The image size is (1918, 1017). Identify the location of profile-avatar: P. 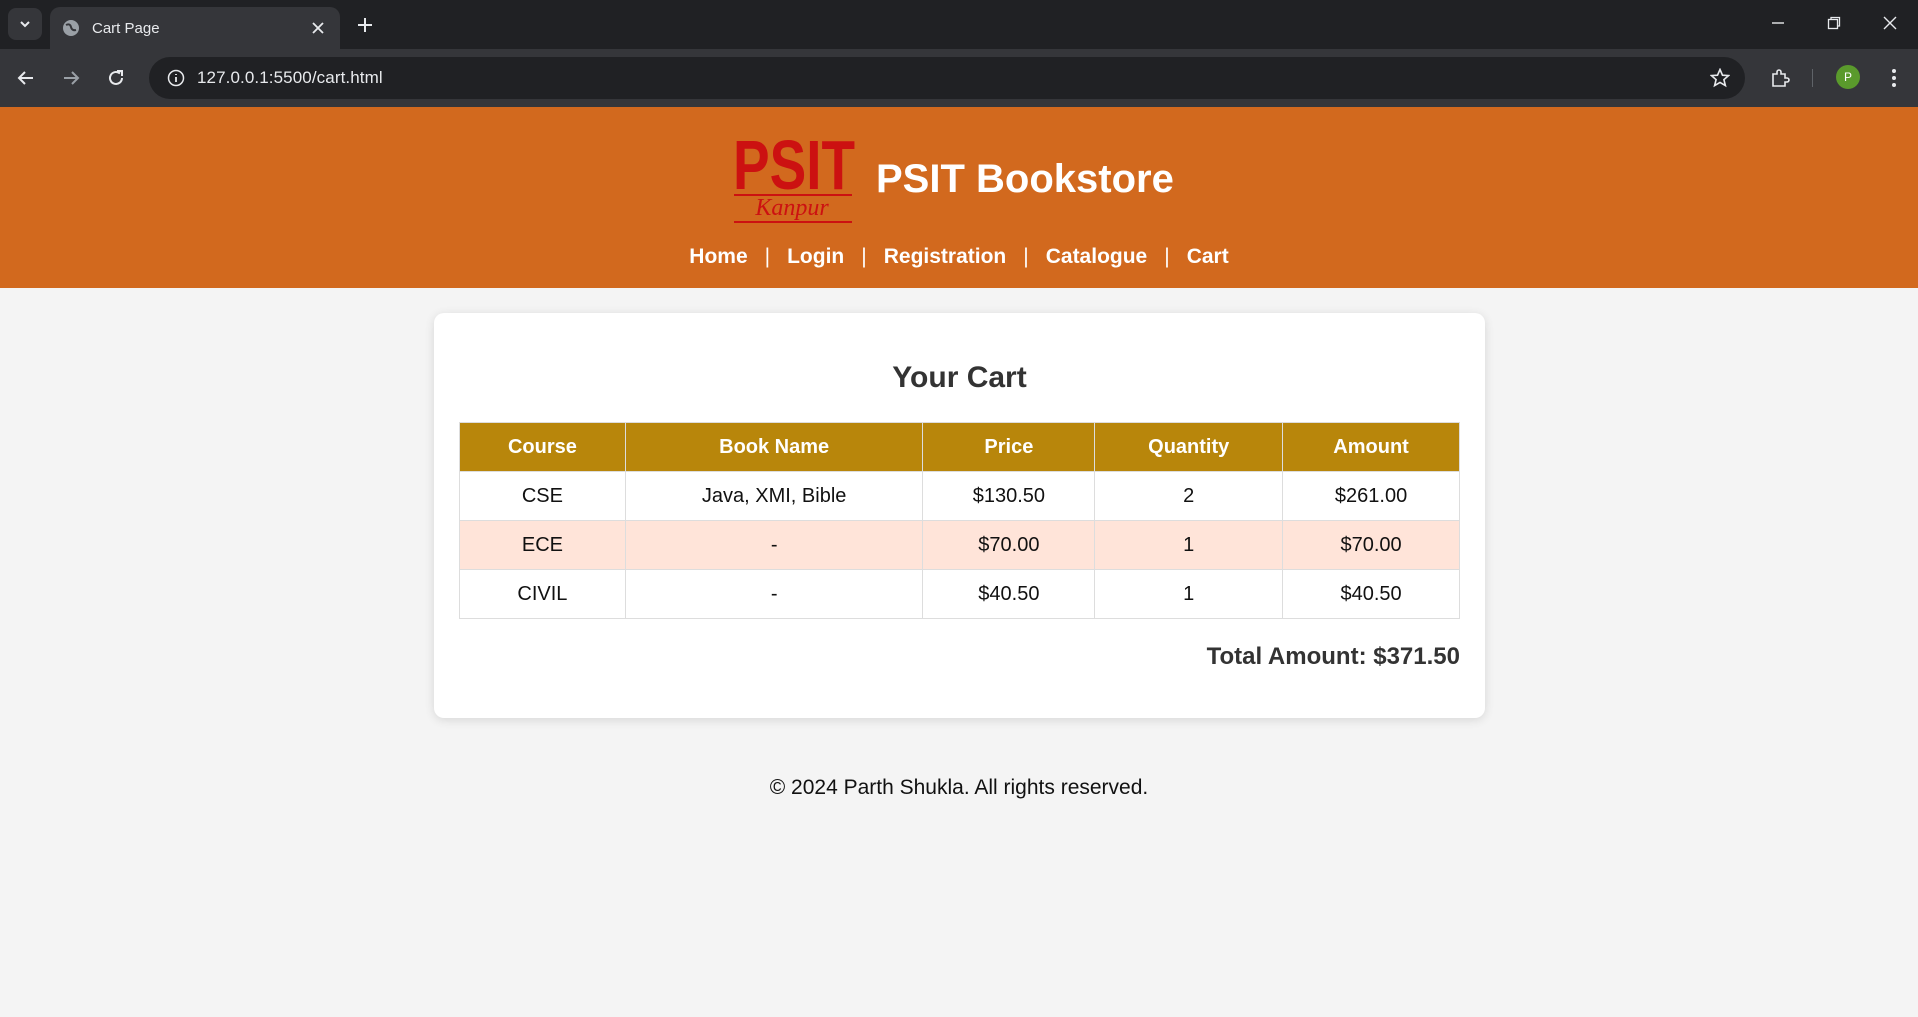
(1848, 77).